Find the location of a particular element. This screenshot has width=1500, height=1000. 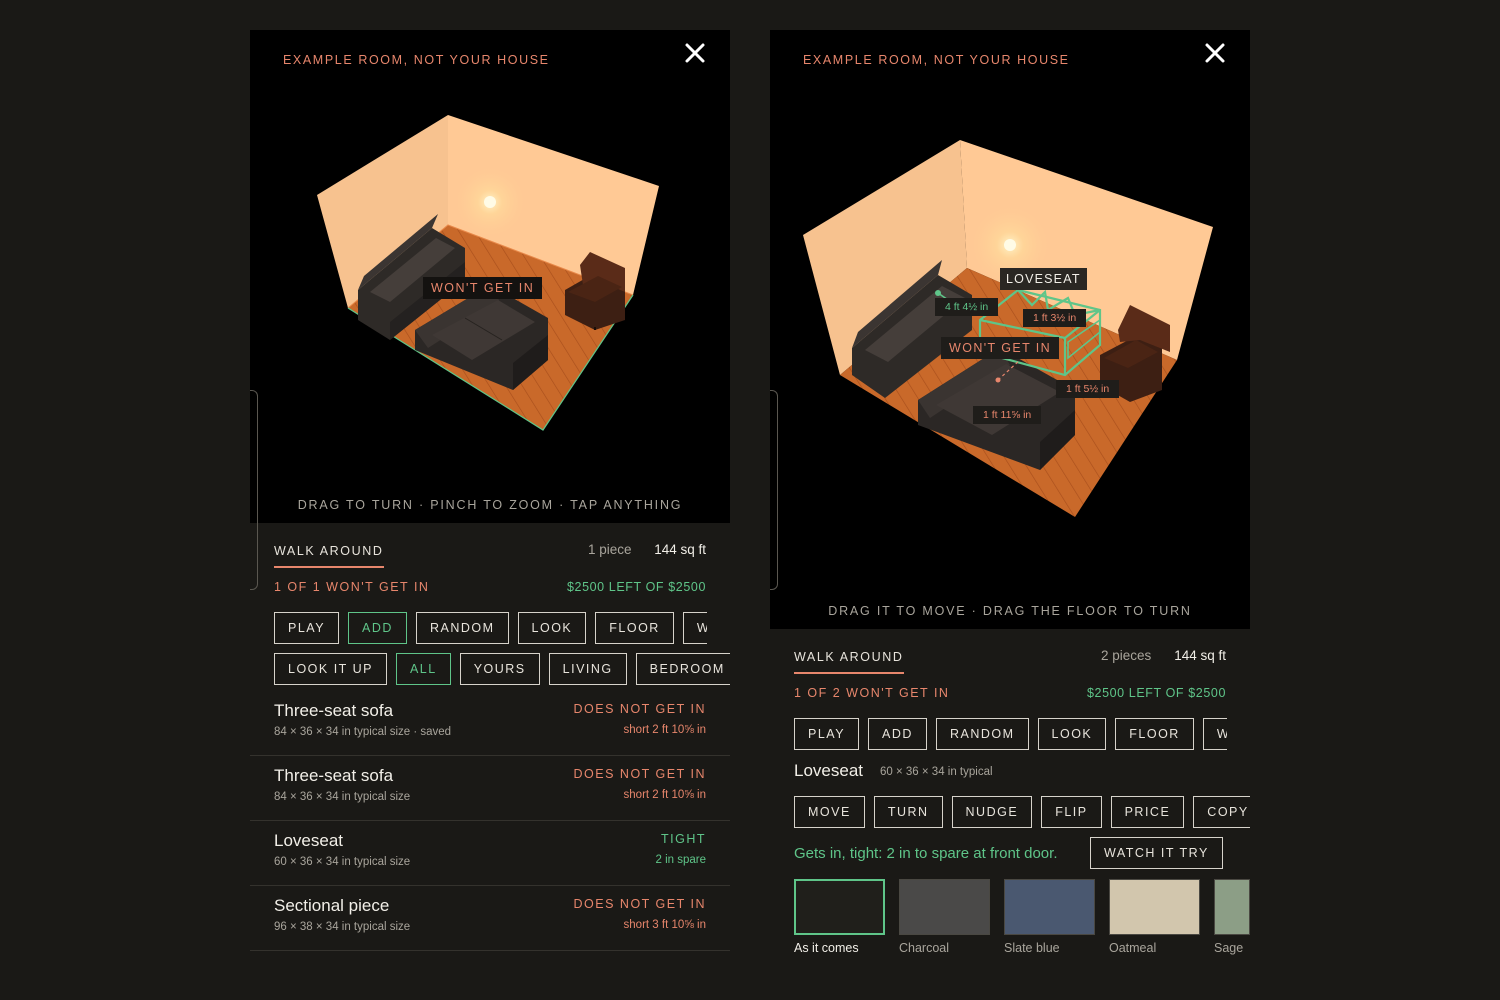

swatch-label: Charcoal is located at coordinates (924, 948).